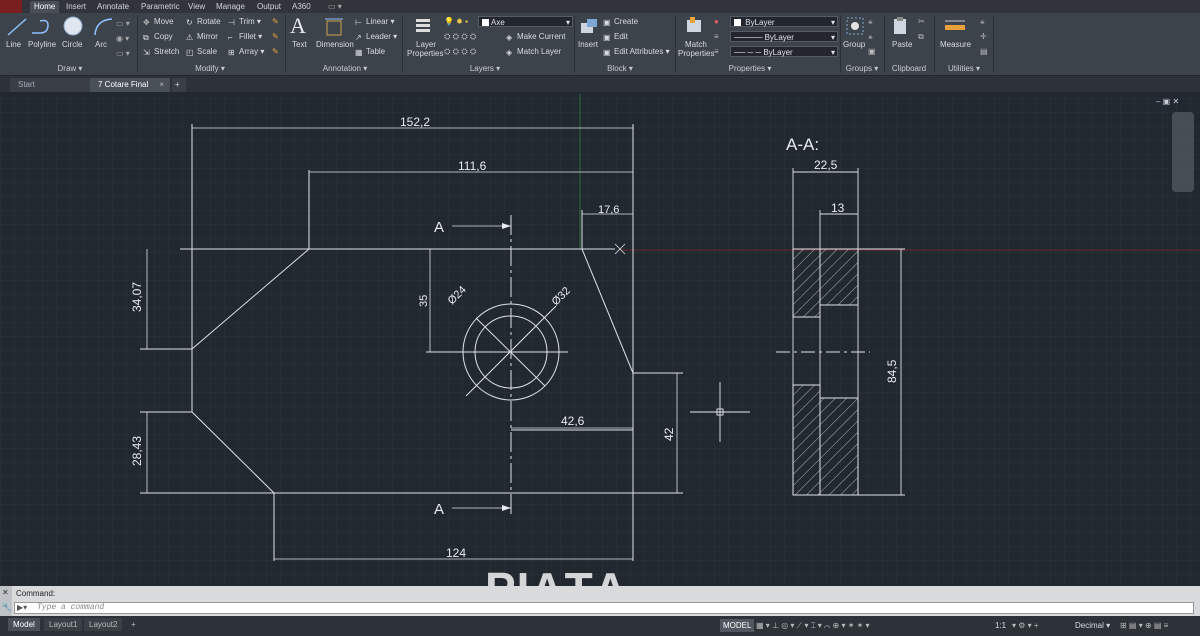 The width and height of the screenshot is (1200, 636). Describe the element at coordinates (244, 22) in the screenshot. I see `trim-button: ⊣ Trim ▾` at that location.